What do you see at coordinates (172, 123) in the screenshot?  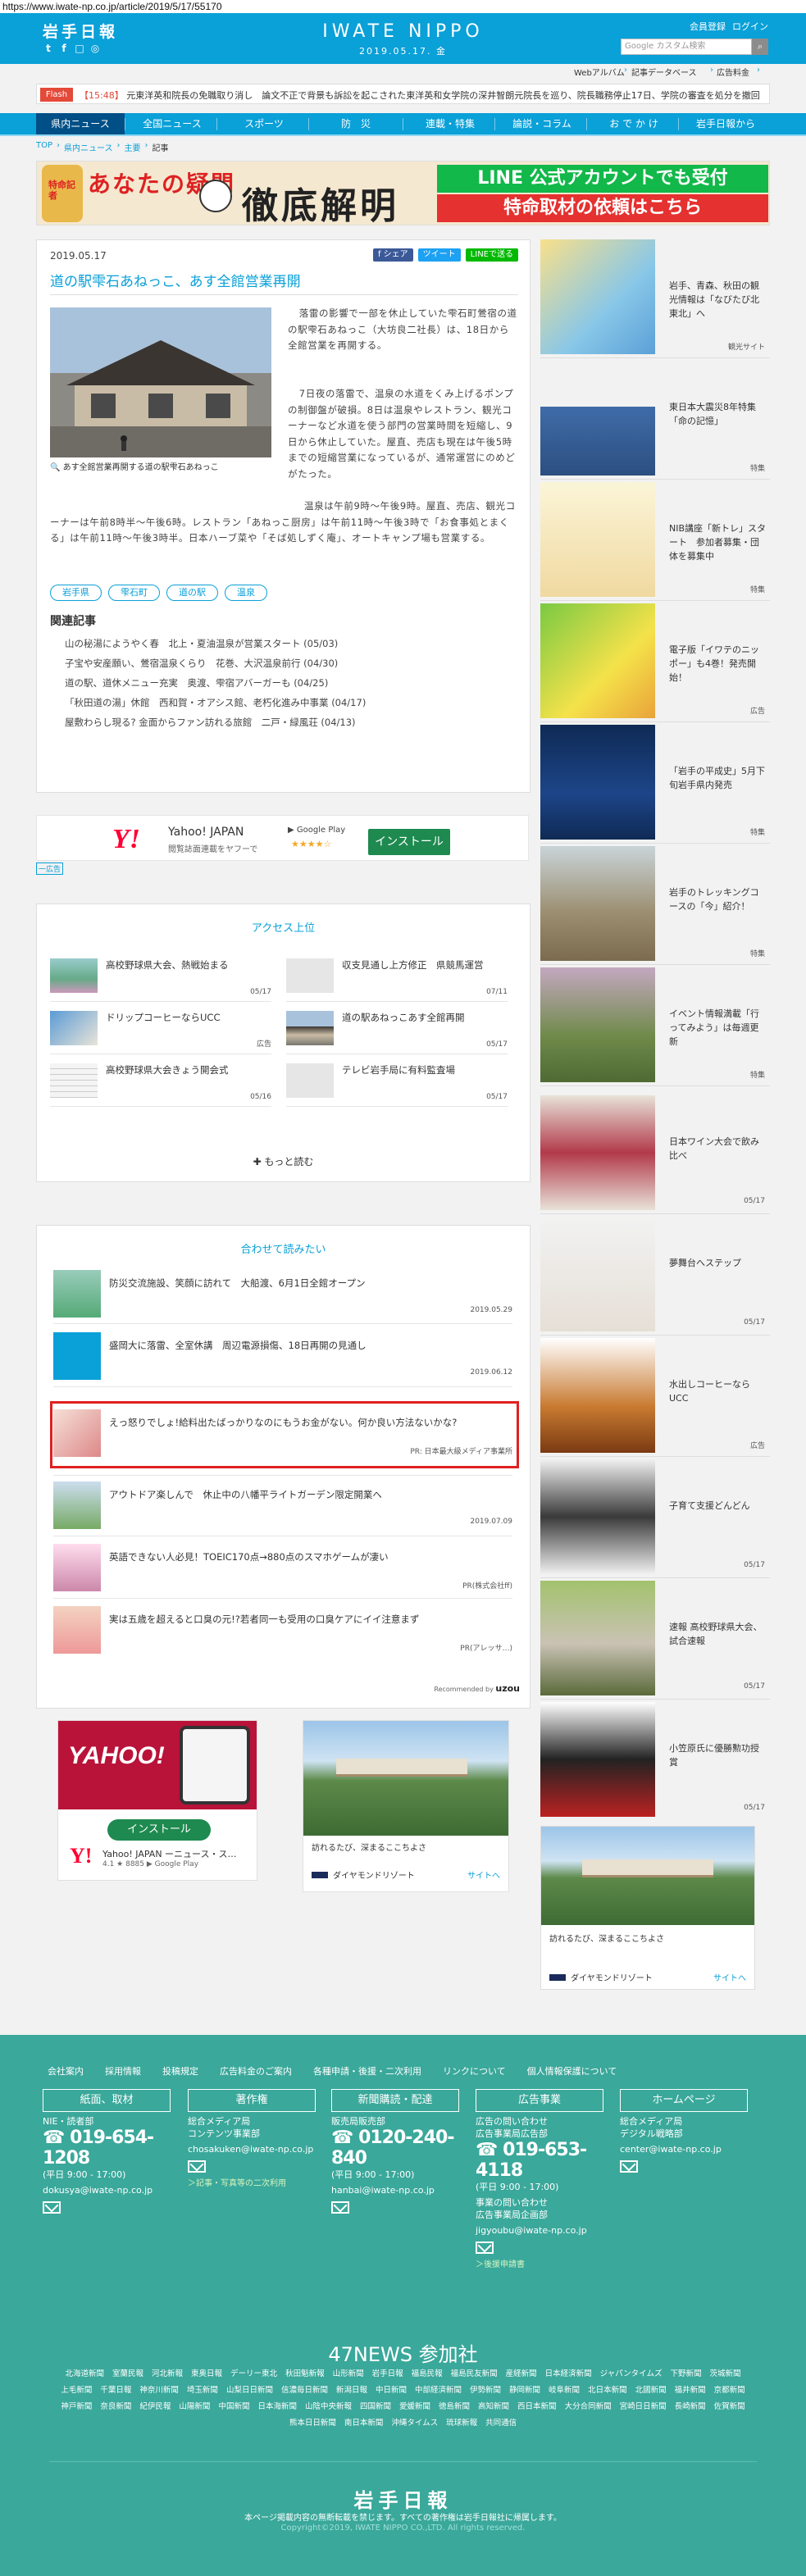 I see `nav-national-news: 全国ニュース` at bounding box center [172, 123].